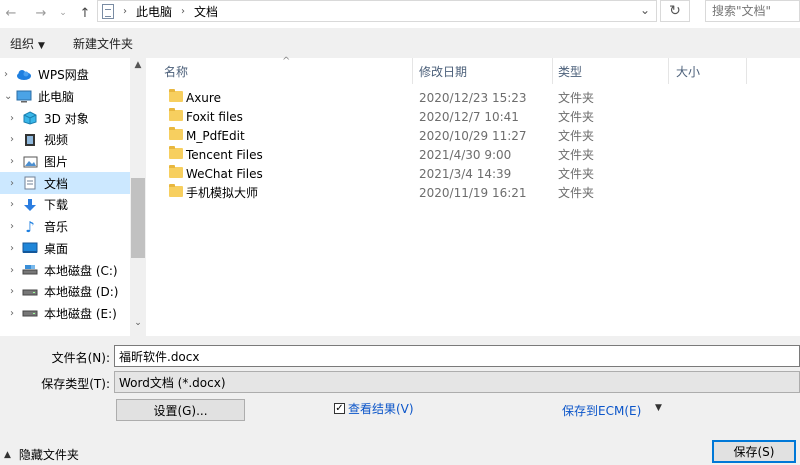  I want to click on file-row: M_PdfEdit 2020/10/29 11:27 文件夹, so click(473, 135).